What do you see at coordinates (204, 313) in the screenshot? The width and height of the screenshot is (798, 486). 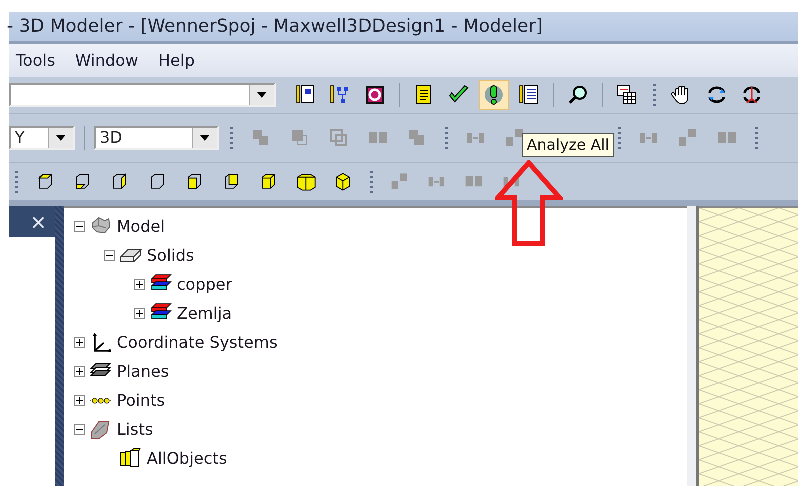 I see `tree-item: Zemlja` at bounding box center [204, 313].